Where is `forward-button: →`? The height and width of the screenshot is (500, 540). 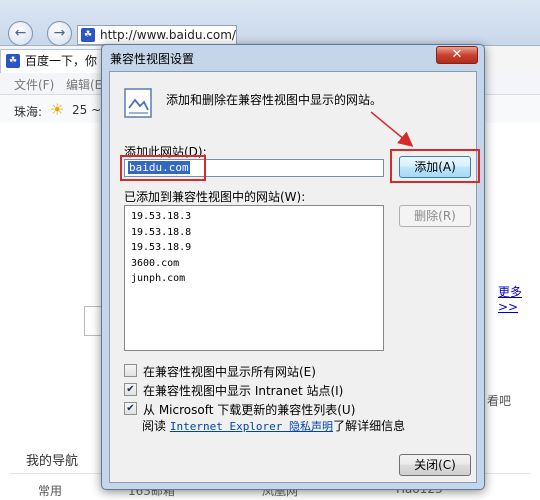 forward-button: → is located at coordinates (59, 33).